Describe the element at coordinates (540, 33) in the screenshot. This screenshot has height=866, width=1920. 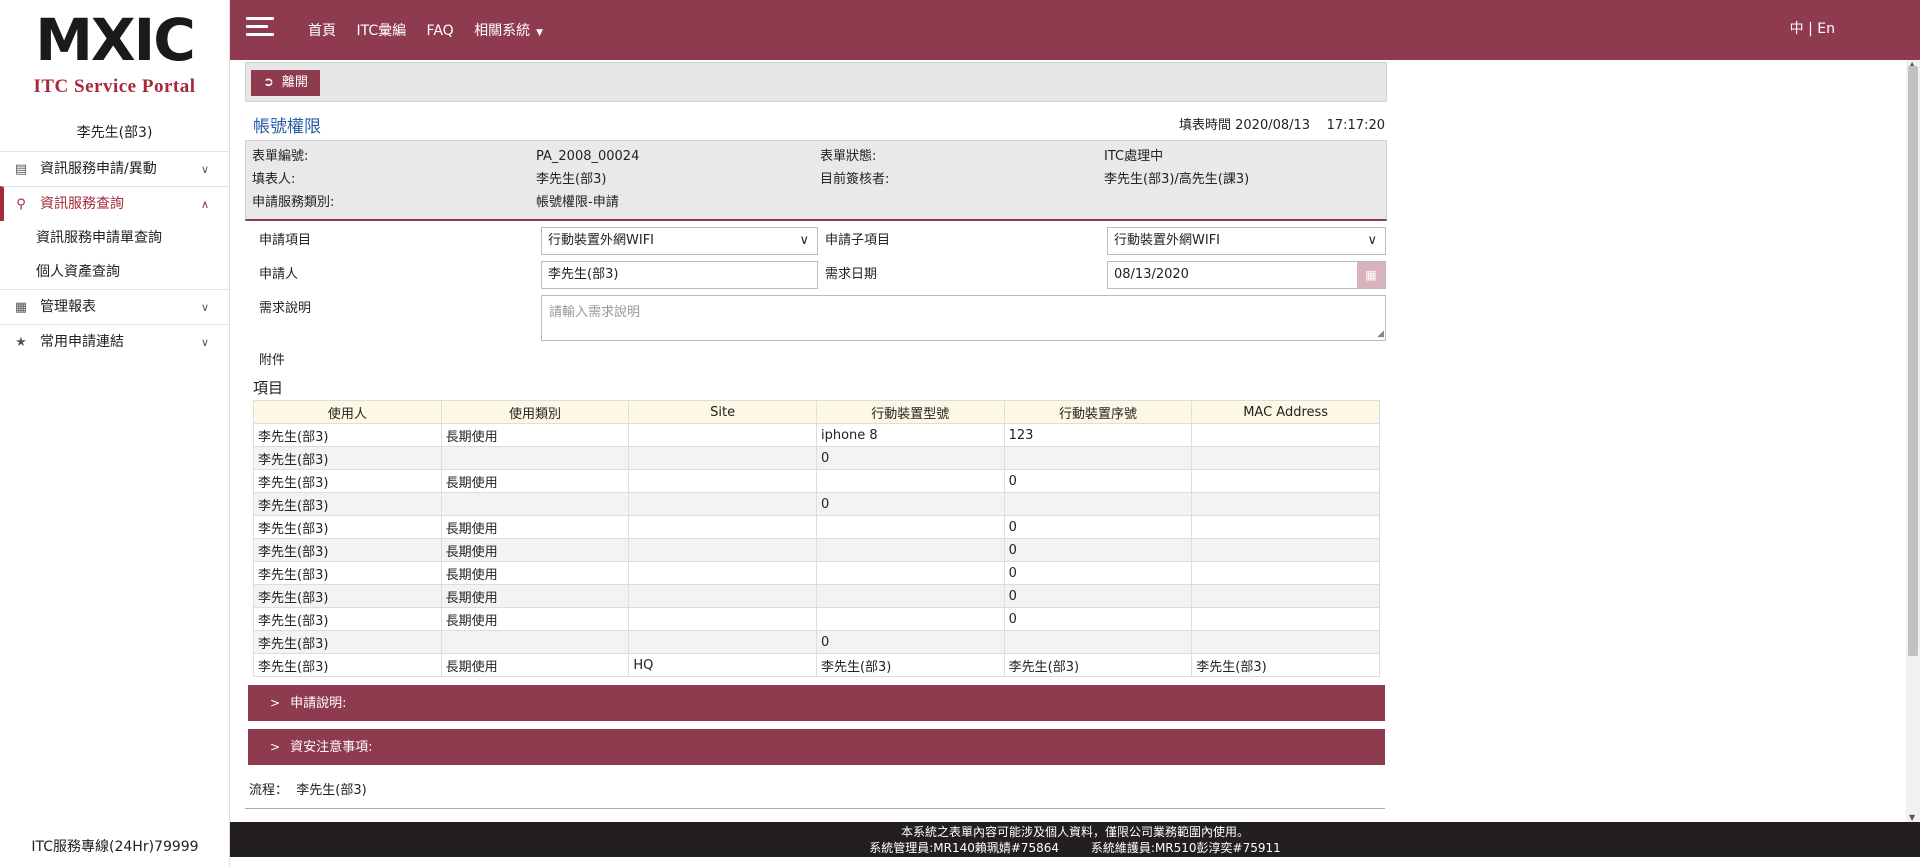
I see `caret-down-icon: ▼` at that location.